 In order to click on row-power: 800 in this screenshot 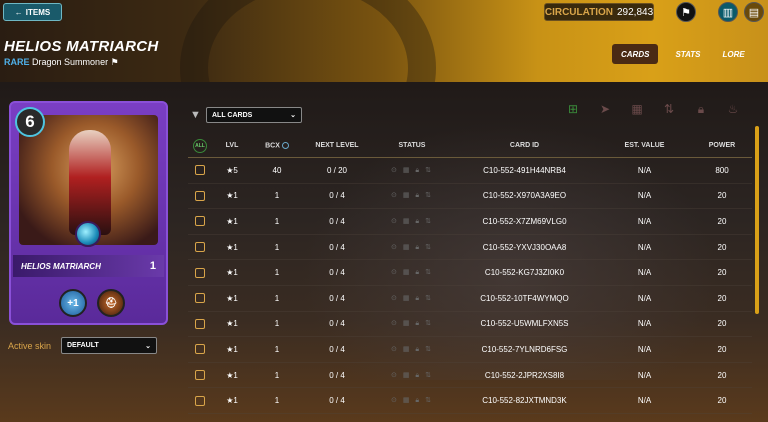, I will do `click(722, 170)`.